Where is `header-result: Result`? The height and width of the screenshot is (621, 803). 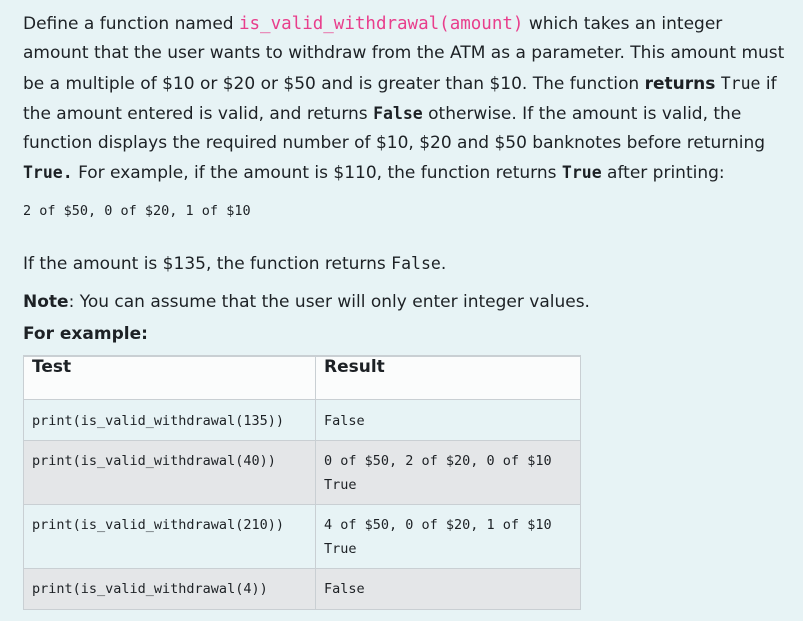
header-result: Result is located at coordinates (448, 377).